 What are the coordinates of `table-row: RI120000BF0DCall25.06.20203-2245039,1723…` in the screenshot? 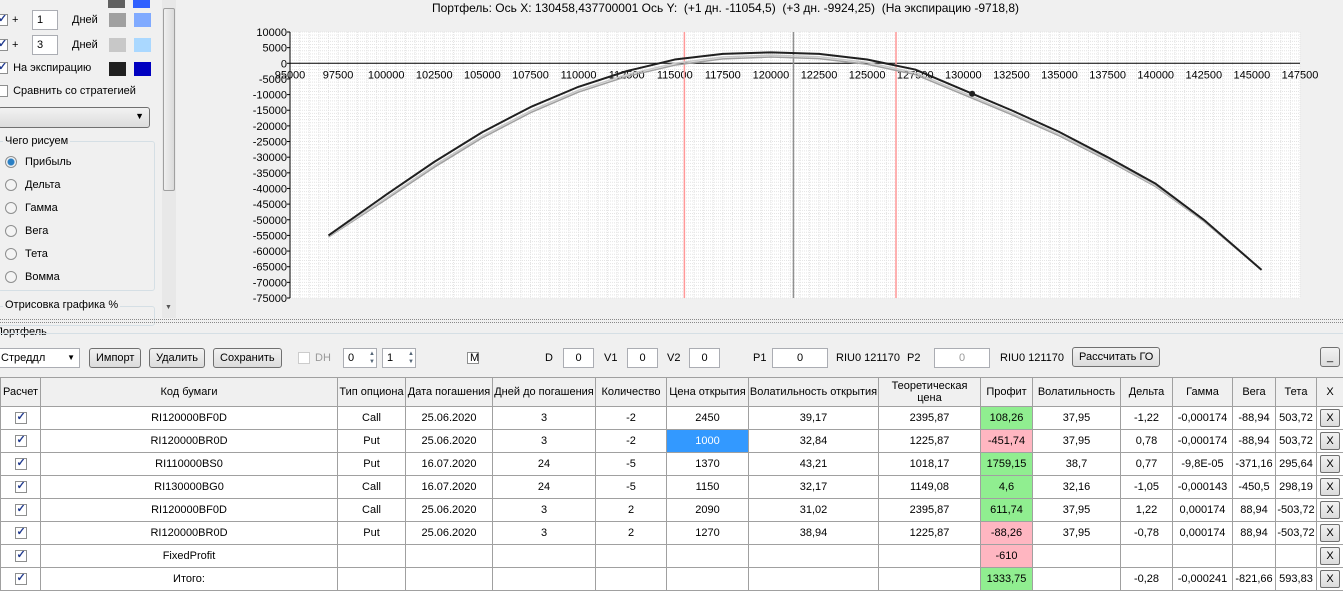 It's located at (672, 418).